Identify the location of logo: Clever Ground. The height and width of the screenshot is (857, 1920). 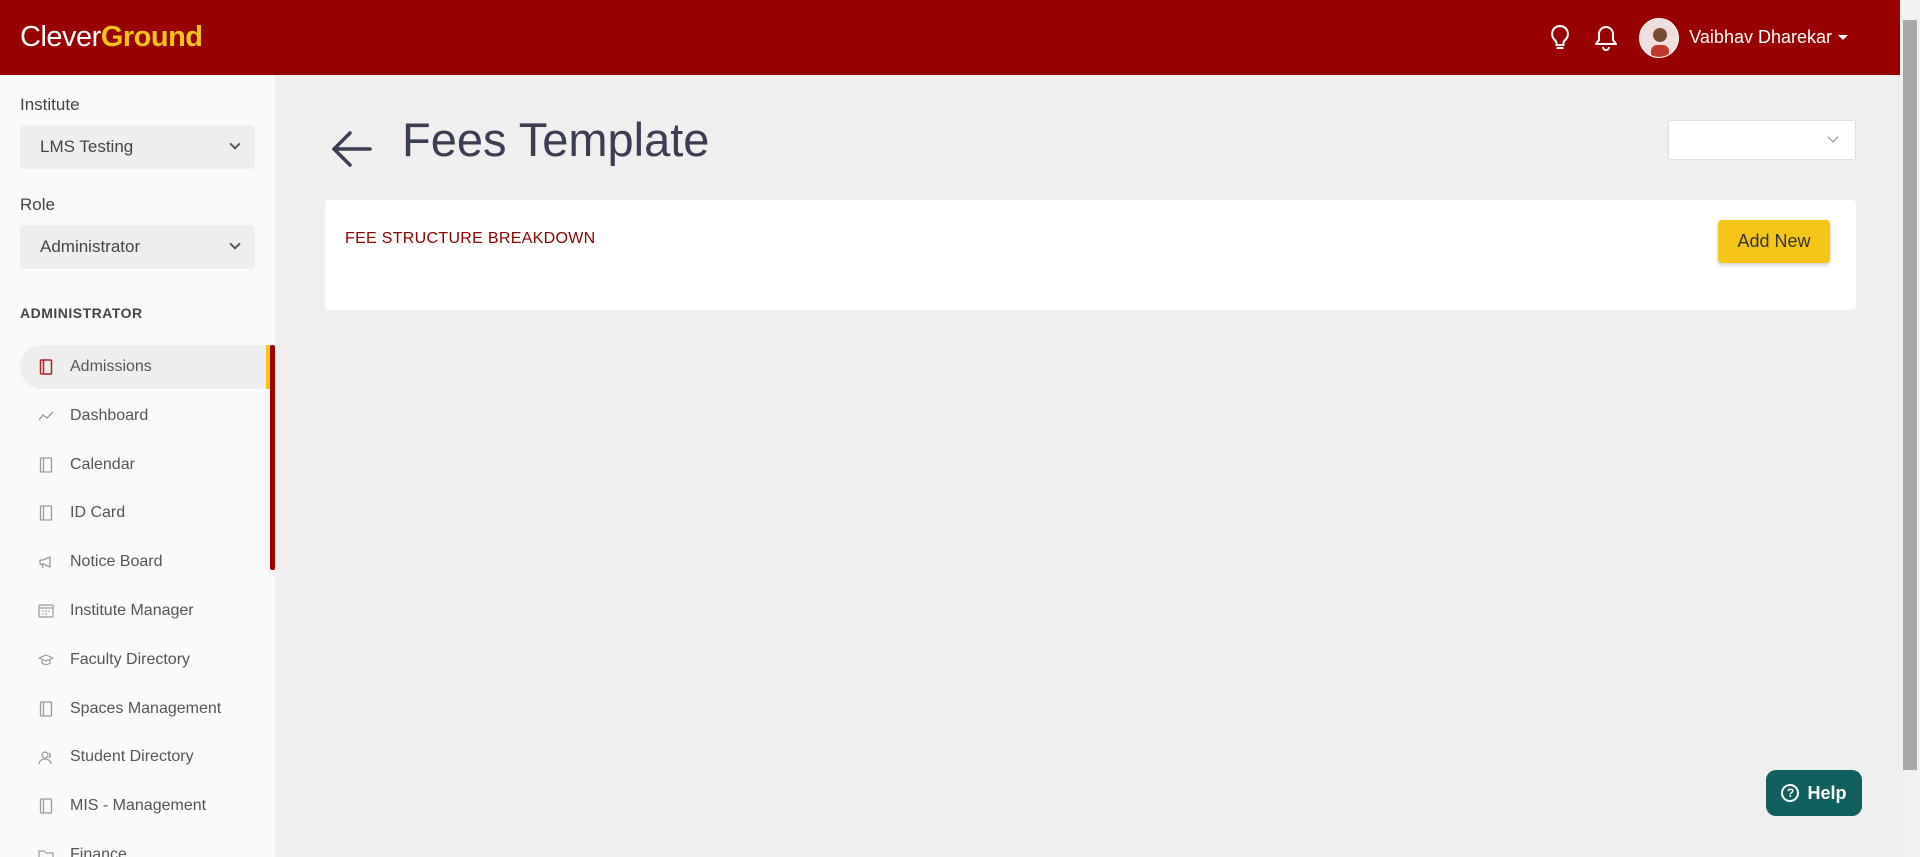
(111, 37).